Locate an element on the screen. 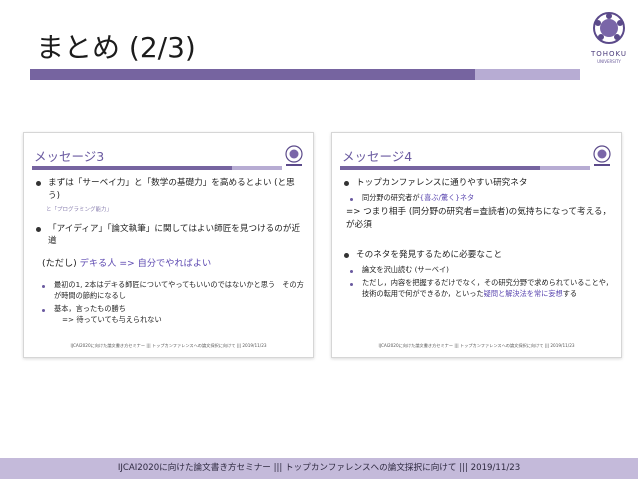 This screenshot has height=479, width=638. bullet-note: と「プログラミング能力」 is located at coordinates (79, 210).